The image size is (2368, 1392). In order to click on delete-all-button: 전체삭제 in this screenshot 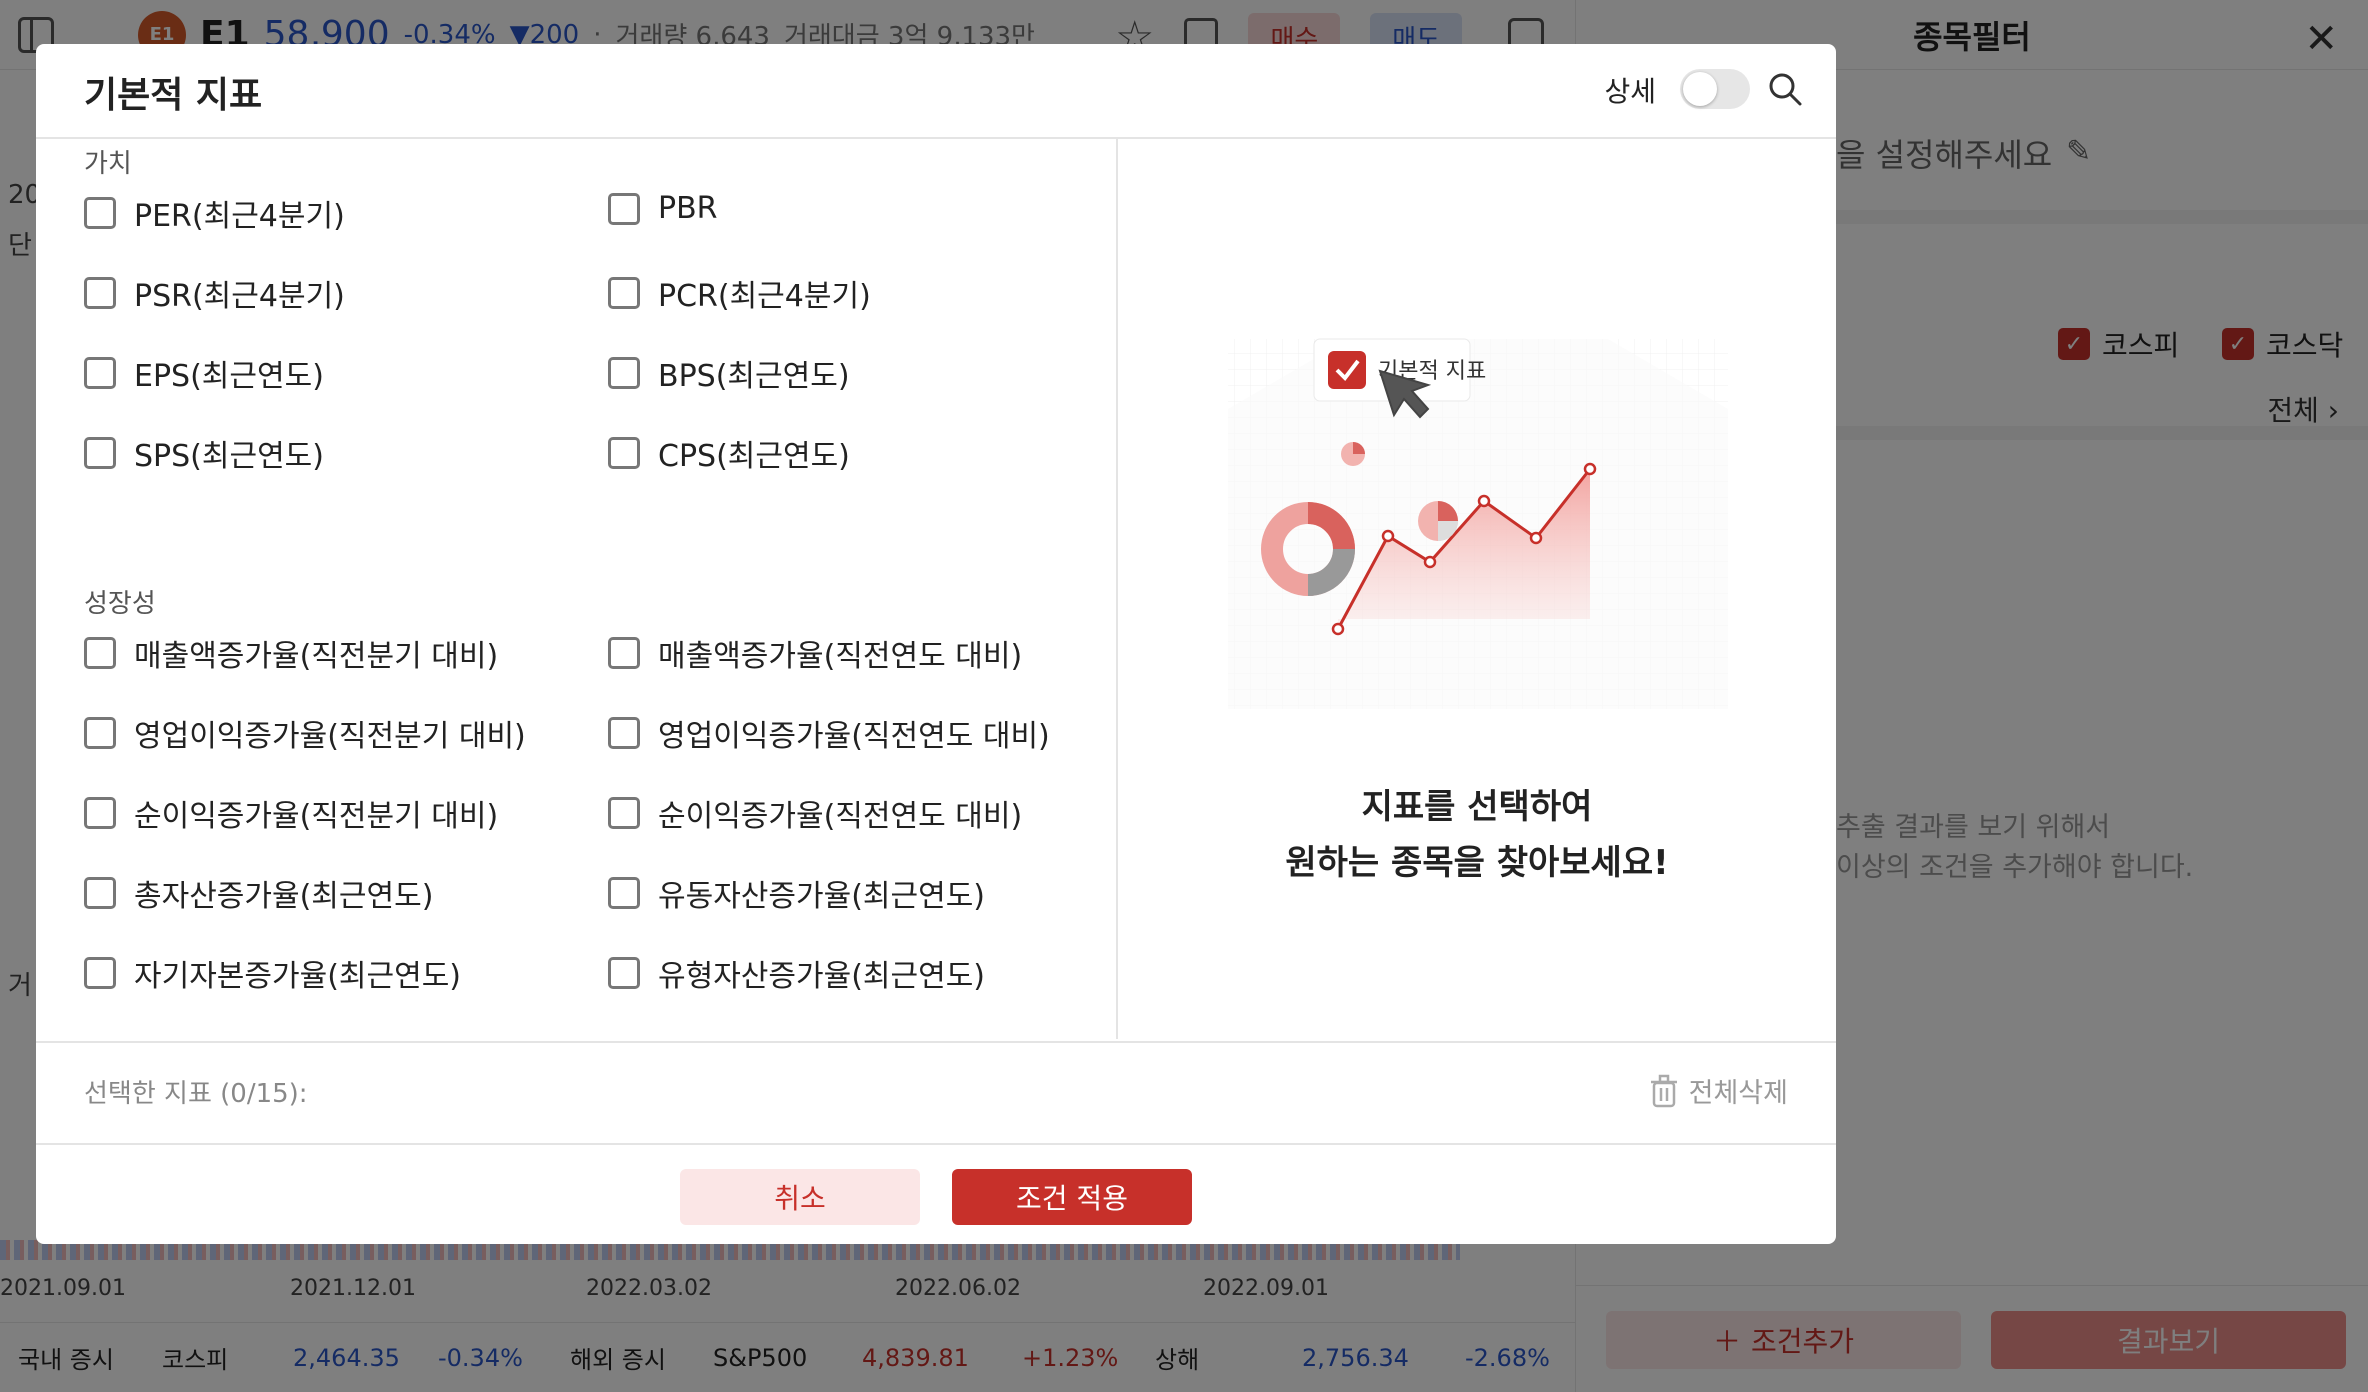, I will do `click(1718, 1090)`.